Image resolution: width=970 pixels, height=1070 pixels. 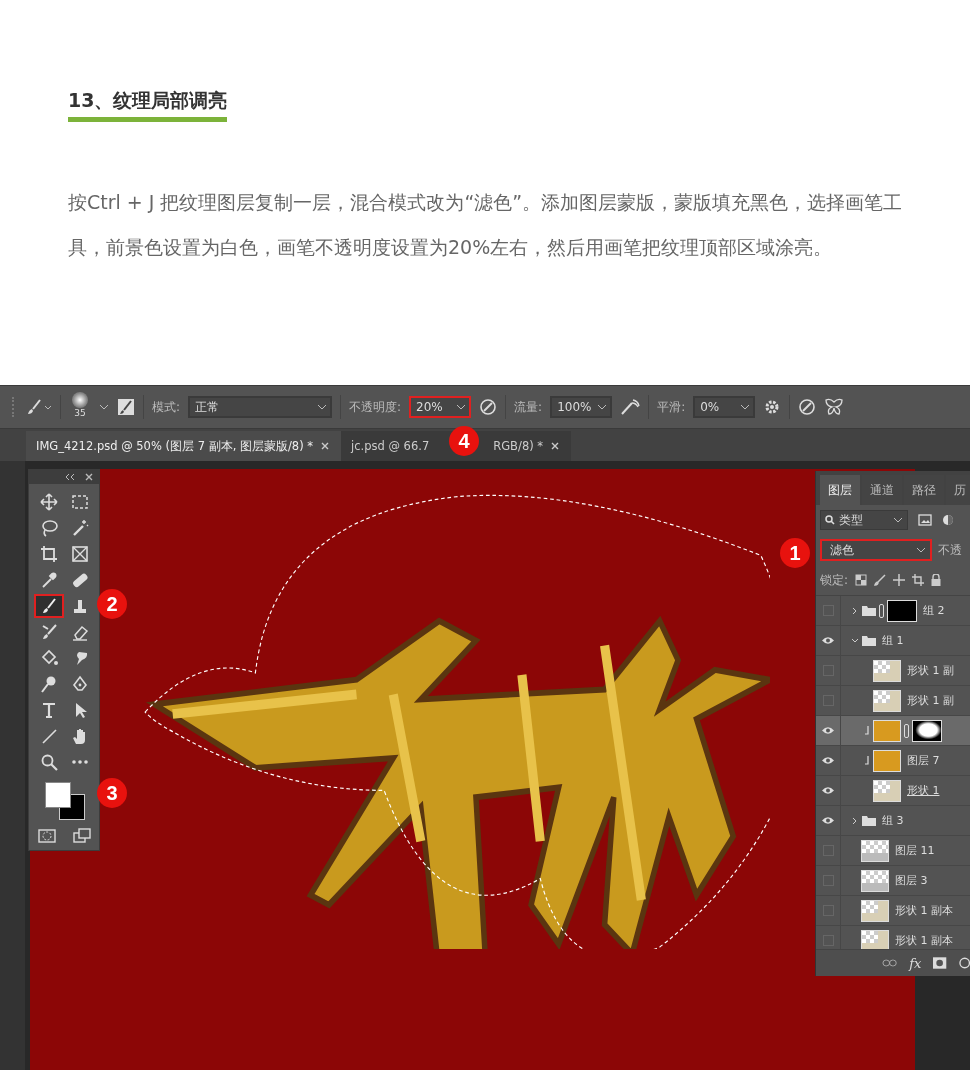 I want to click on brush-settings-icon, so click(x=126, y=407).